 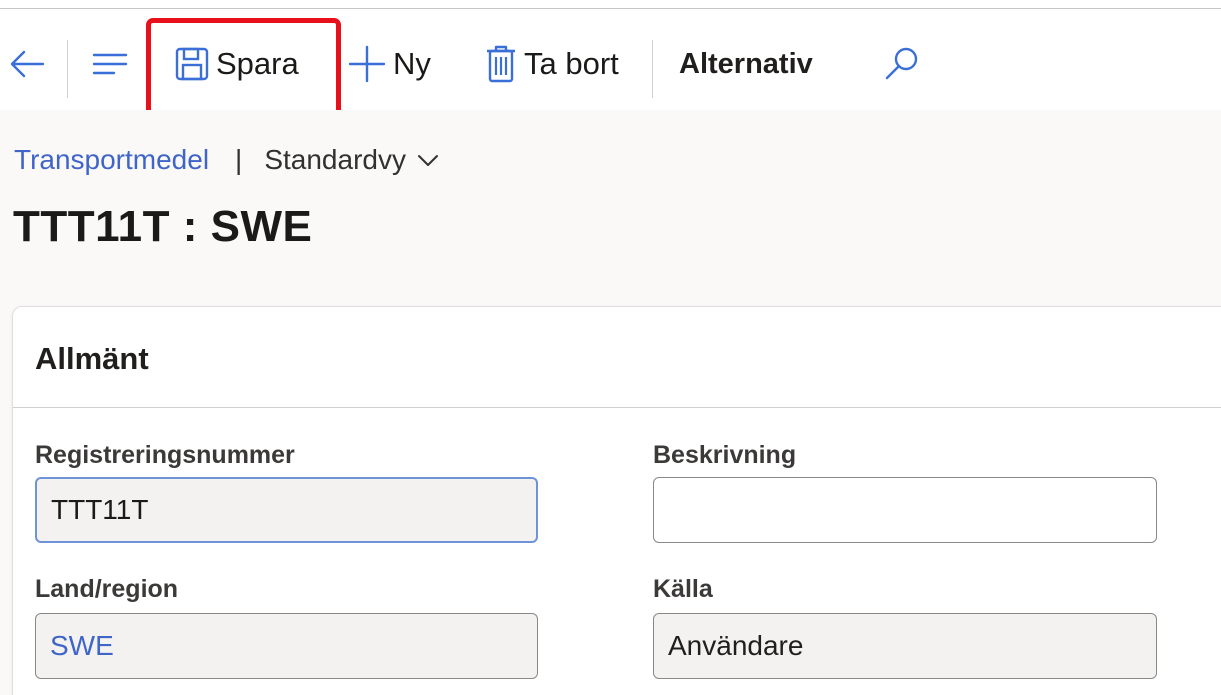 I want to click on options-button-label: Alternativ, so click(x=746, y=63).